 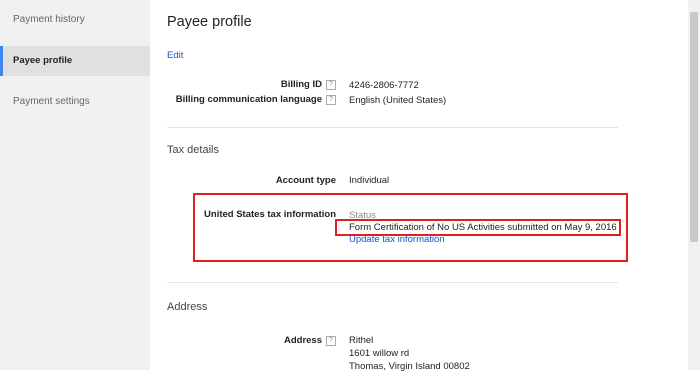 What do you see at coordinates (478, 227) in the screenshot?
I see `highlight-box` at bounding box center [478, 227].